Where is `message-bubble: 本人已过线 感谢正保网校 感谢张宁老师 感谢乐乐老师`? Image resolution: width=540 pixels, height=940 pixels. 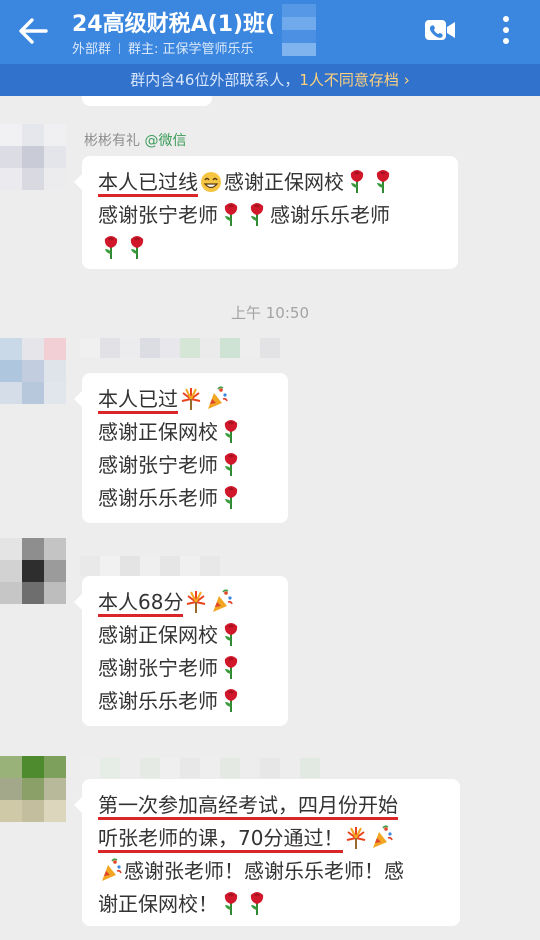
message-bubble: 本人已过线 感谢正保网校 感谢张宁老师 感谢乐乐老师 is located at coordinates (266, 212).